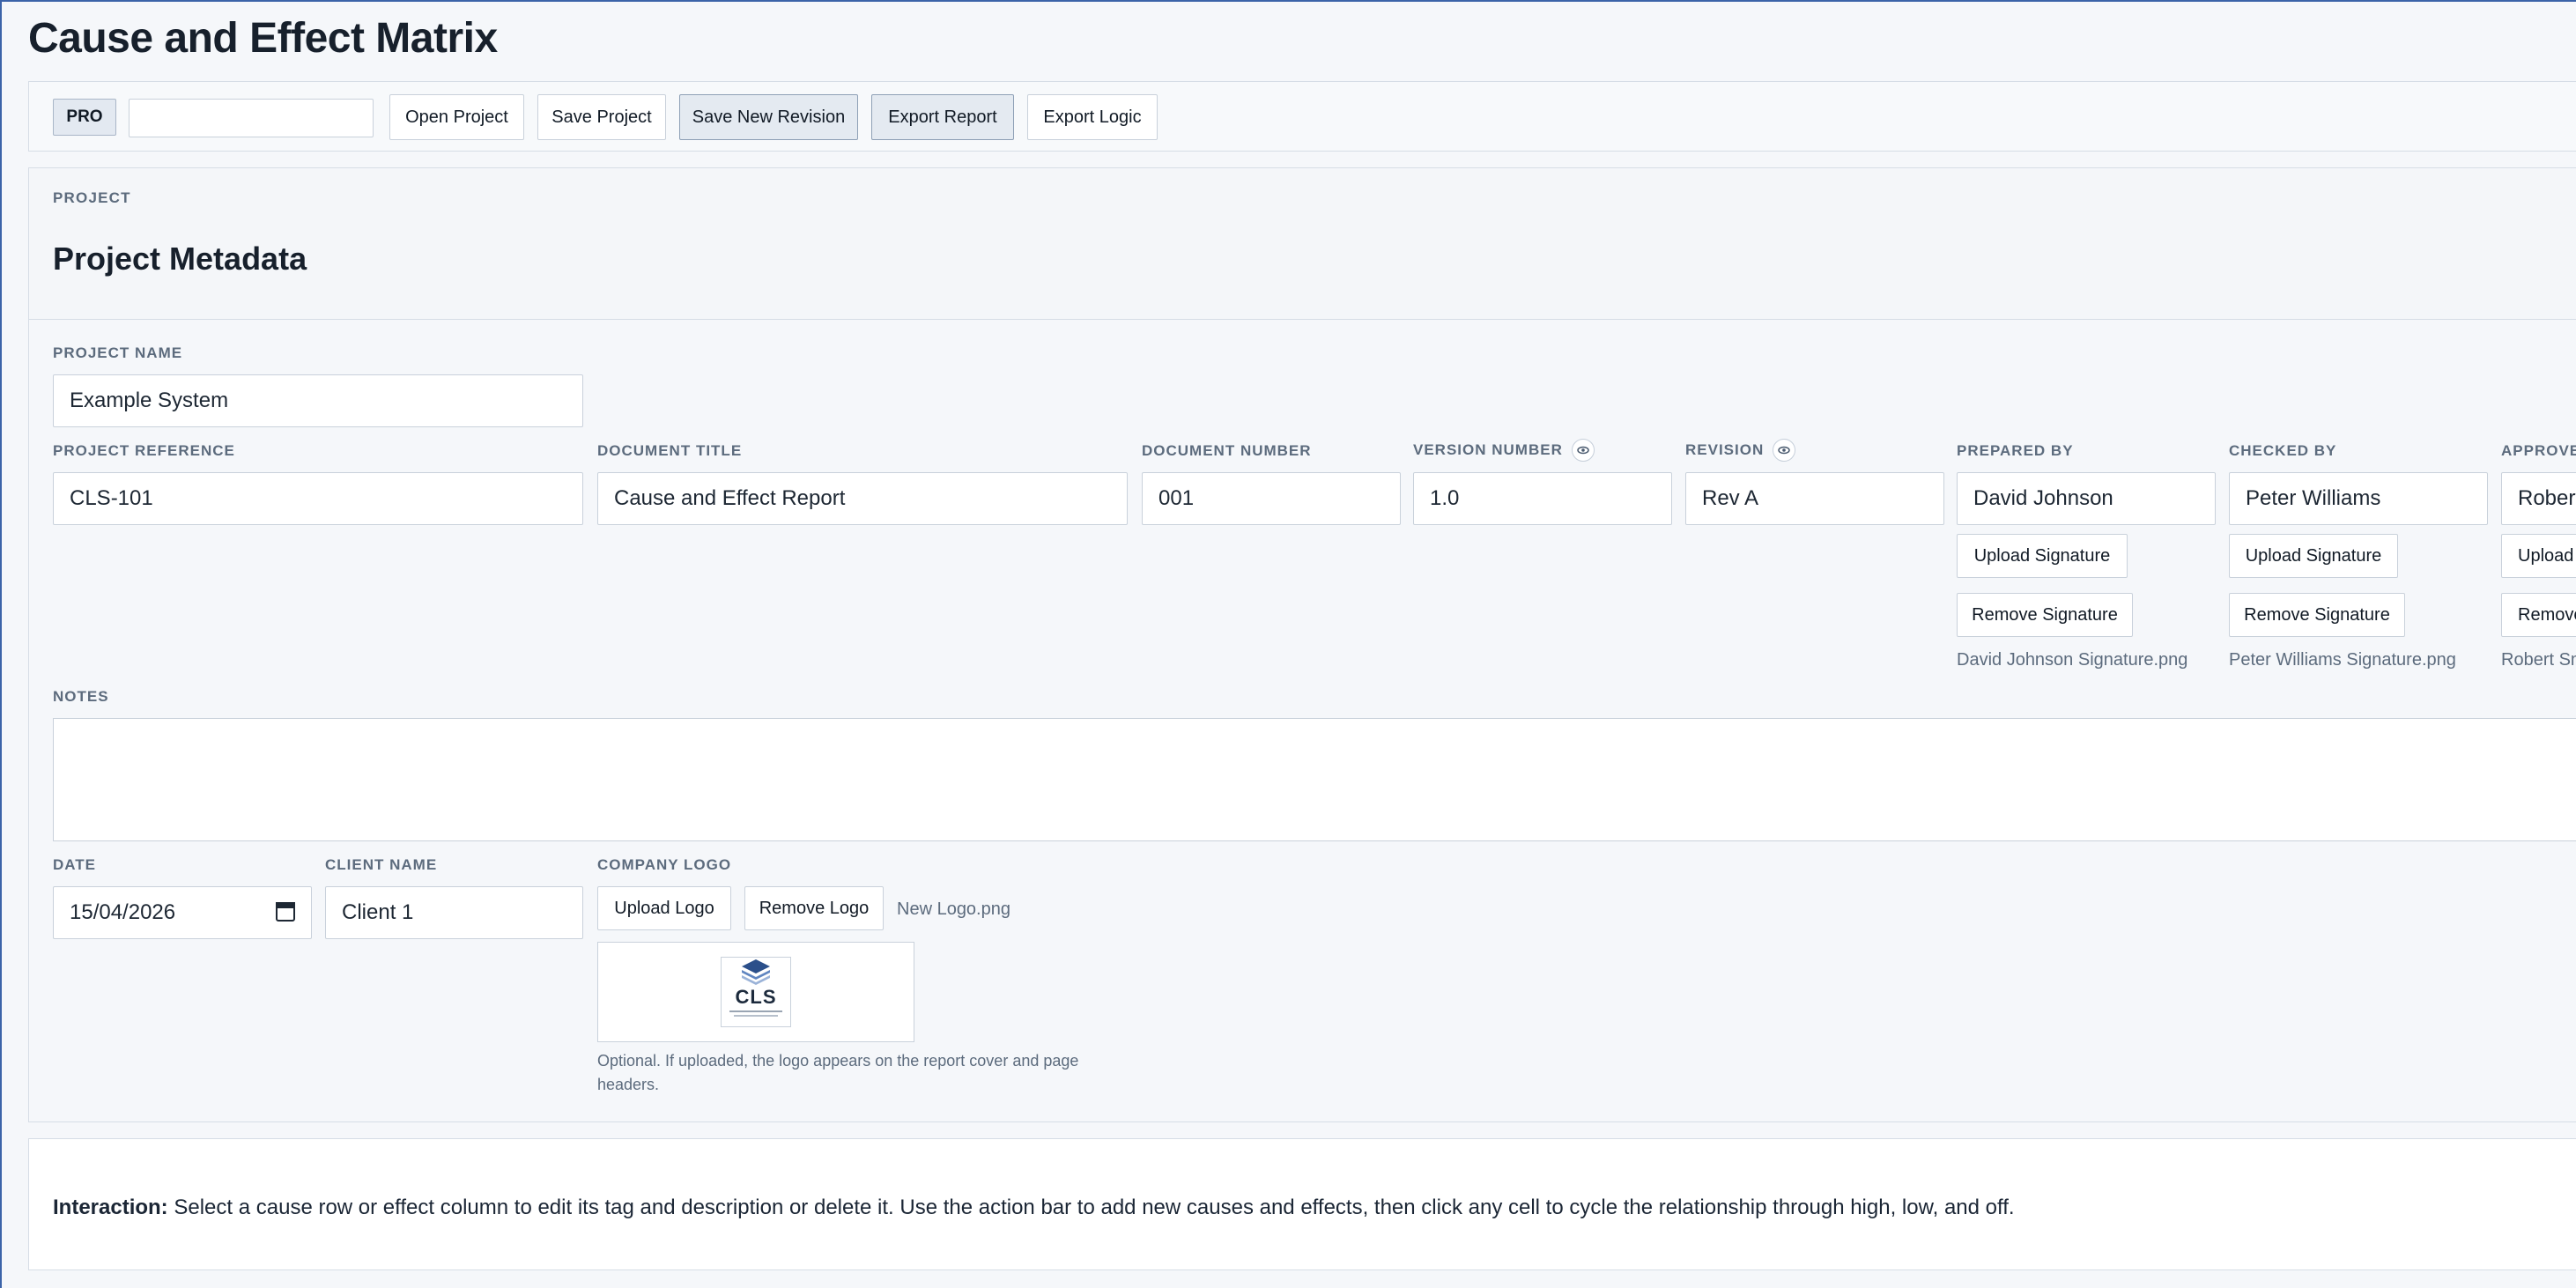 The width and height of the screenshot is (2576, 1288). Describe the element at coordinates (286, 912) in the screenshot. I see `calendar-icon` at that location.